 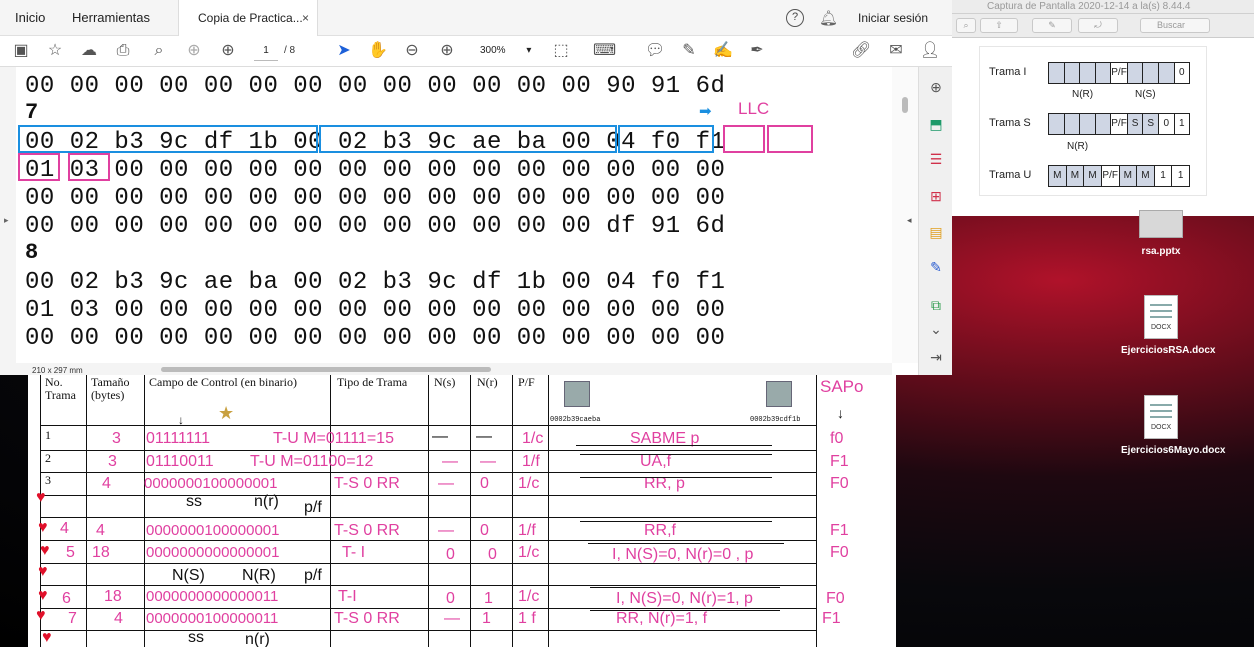 What do you see at coordinates (159, 51) in the screenshot?
I see `find-icon: ⌕` at bounding box center [159, 51].